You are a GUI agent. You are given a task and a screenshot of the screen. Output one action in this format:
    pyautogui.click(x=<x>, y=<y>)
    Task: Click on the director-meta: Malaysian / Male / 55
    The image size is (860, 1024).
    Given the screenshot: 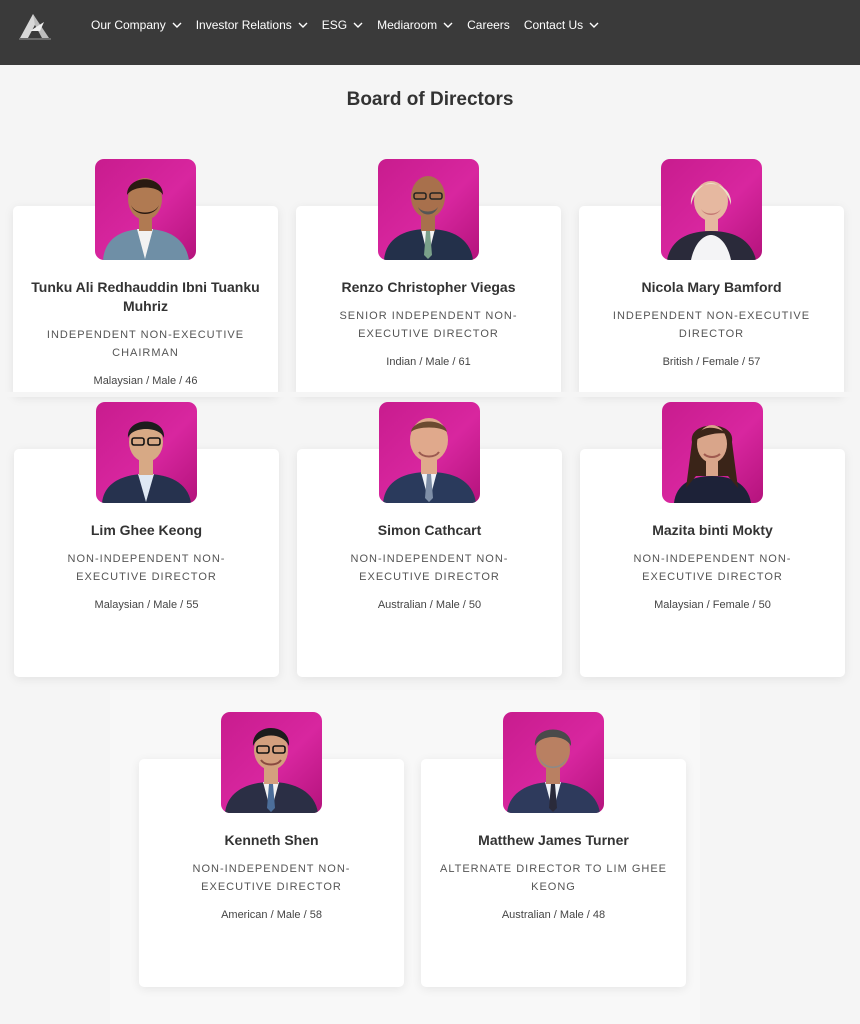 What is the action you would take?
    pyautogui.click(x=146, y=605)
    